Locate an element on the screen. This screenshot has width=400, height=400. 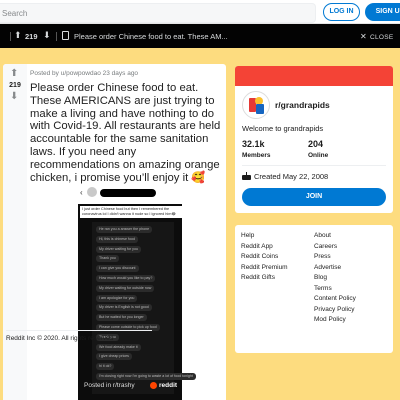
chat-bubble: My driver is English is not good is located at coordinates (124, 308).